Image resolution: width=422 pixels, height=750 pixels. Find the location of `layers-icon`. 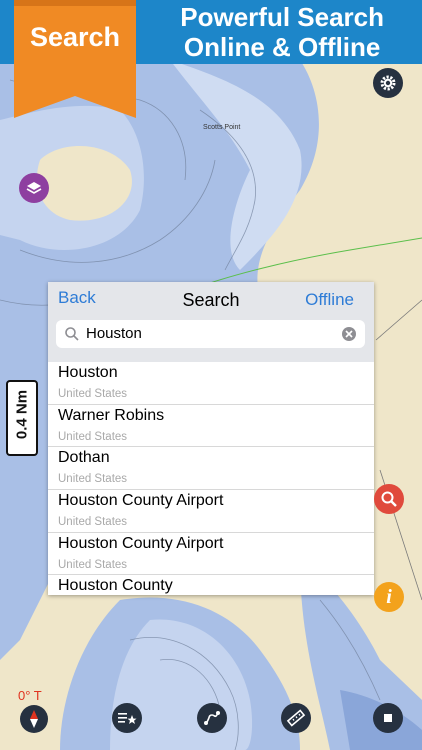

layers-icon is located at coordinates (34, 188).